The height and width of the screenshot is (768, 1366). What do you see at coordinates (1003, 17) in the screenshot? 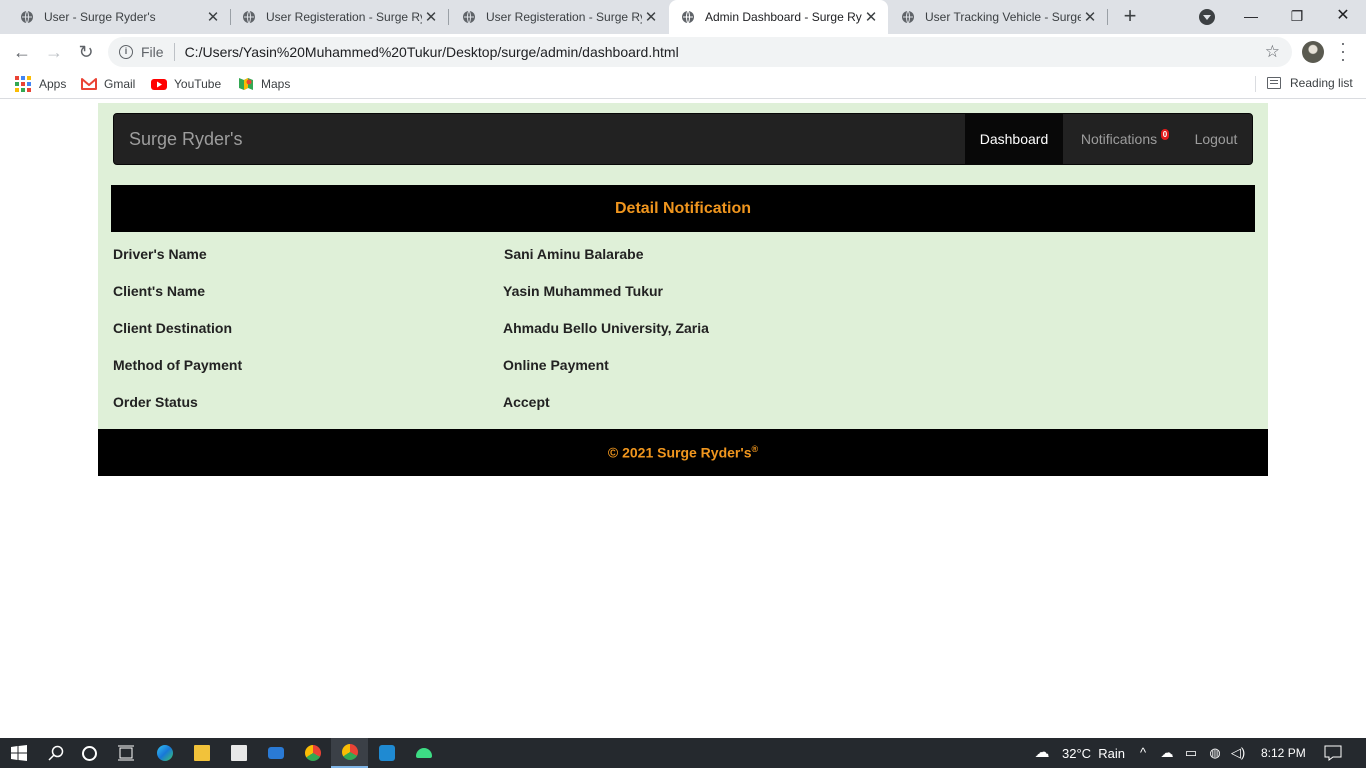
I see `tab-title: User Tracking Vehicle - Surge` at bounding box center [1003, 17].